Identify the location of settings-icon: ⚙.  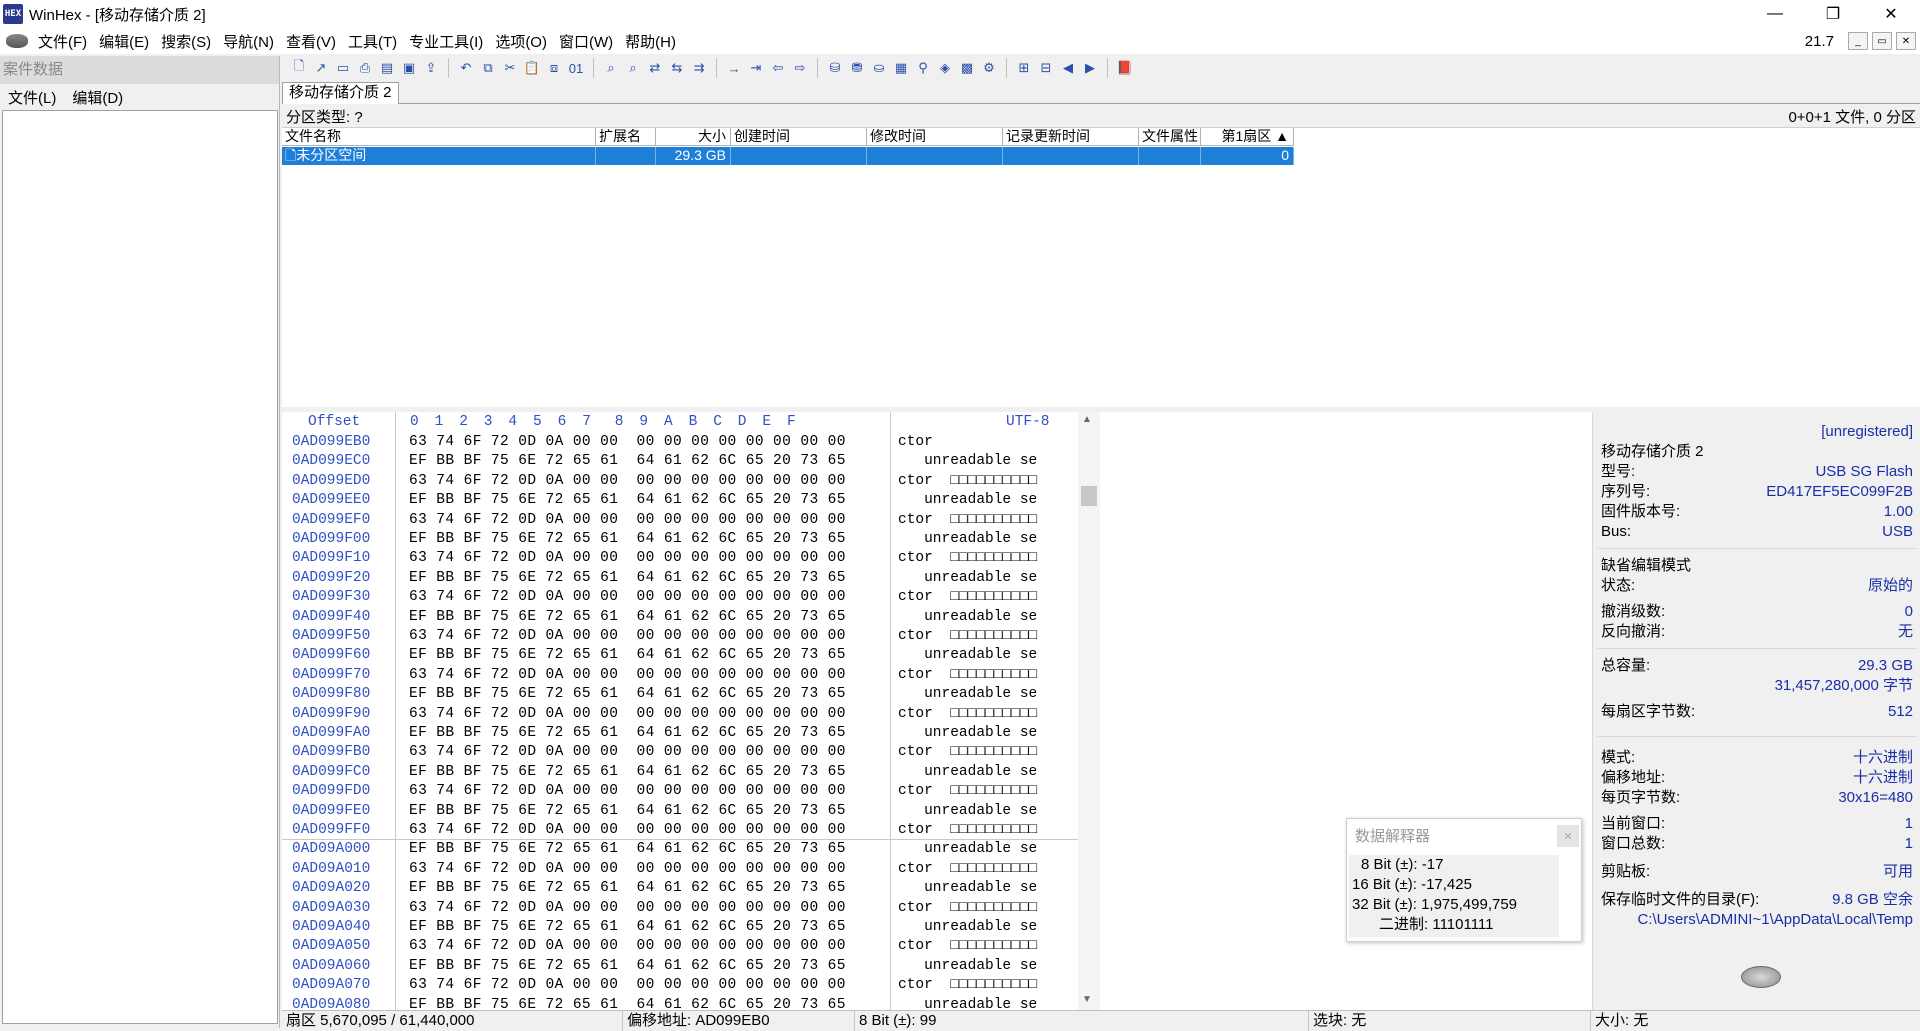
(989, 68).